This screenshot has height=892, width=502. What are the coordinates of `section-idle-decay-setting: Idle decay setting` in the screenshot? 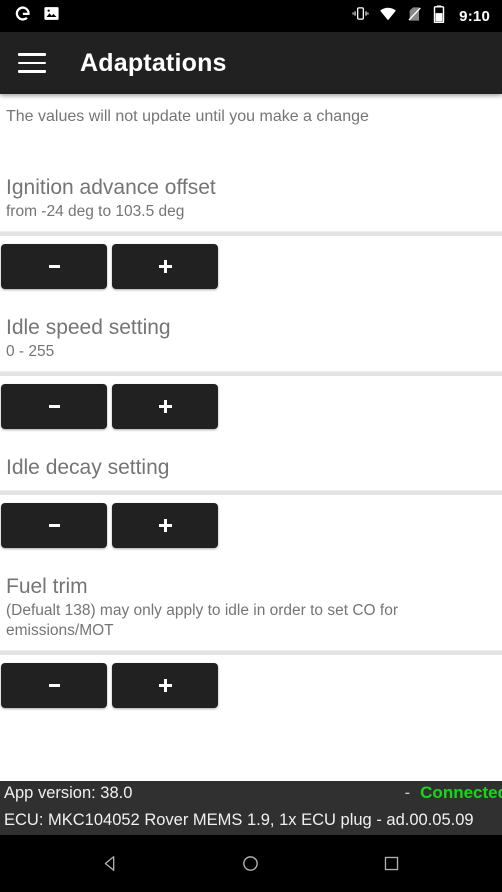 It's located at (251, 514).